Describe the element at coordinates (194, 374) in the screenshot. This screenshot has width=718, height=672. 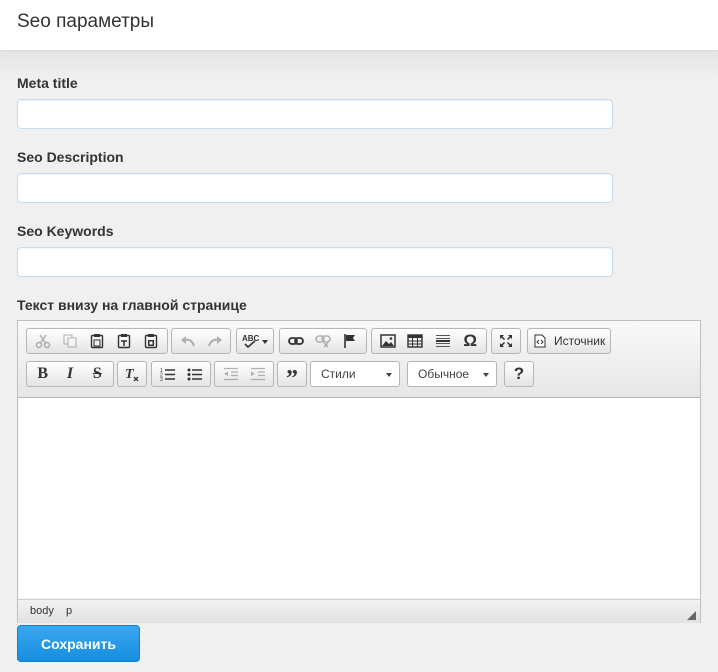
I see `bulleted-list-icon` at that location.